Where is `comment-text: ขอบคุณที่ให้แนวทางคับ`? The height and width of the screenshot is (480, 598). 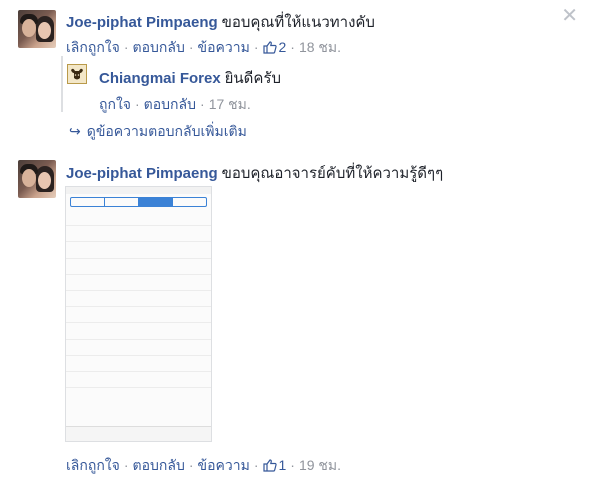 comment-text: ขอบคุณที่ให้แนวทางคับ is located at coordinates (298, 22).